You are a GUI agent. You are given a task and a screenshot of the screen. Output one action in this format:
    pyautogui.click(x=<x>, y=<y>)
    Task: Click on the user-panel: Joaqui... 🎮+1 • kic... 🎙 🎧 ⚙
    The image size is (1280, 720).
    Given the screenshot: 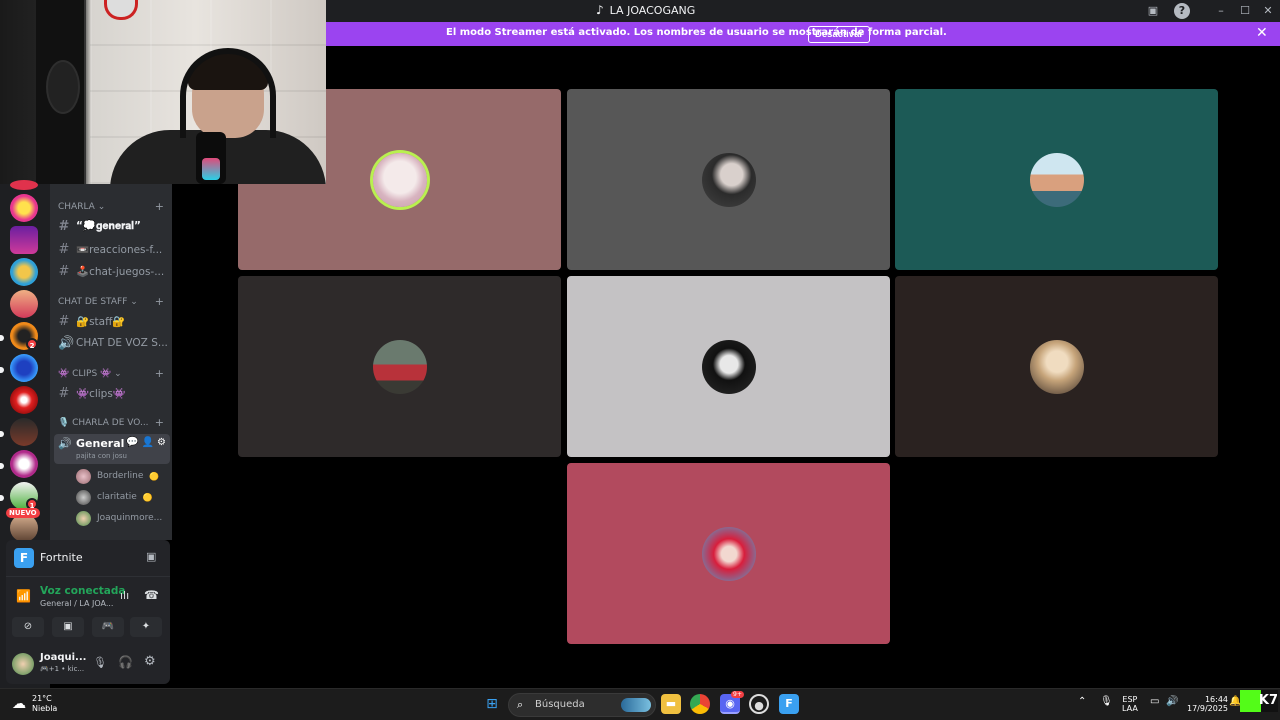 What is the action you would take?
    pyautogui.click(x=88, y=664)
    